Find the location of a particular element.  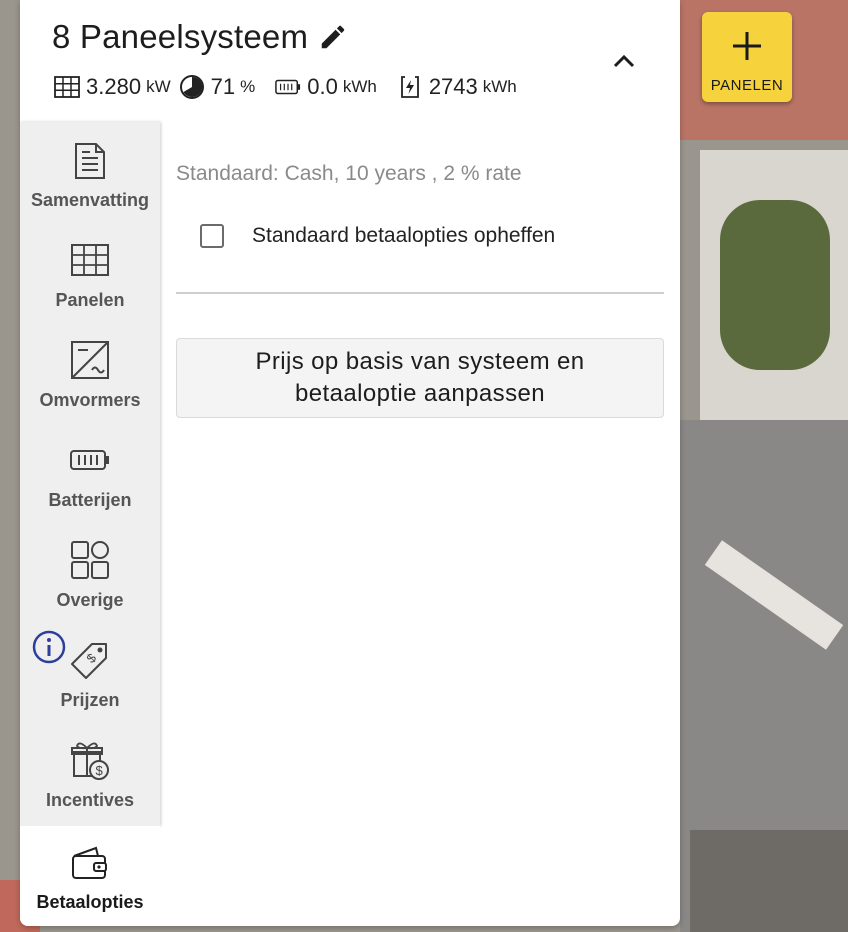

sidebar-item-panelen: Panelen is located at coordinates (90, 272).